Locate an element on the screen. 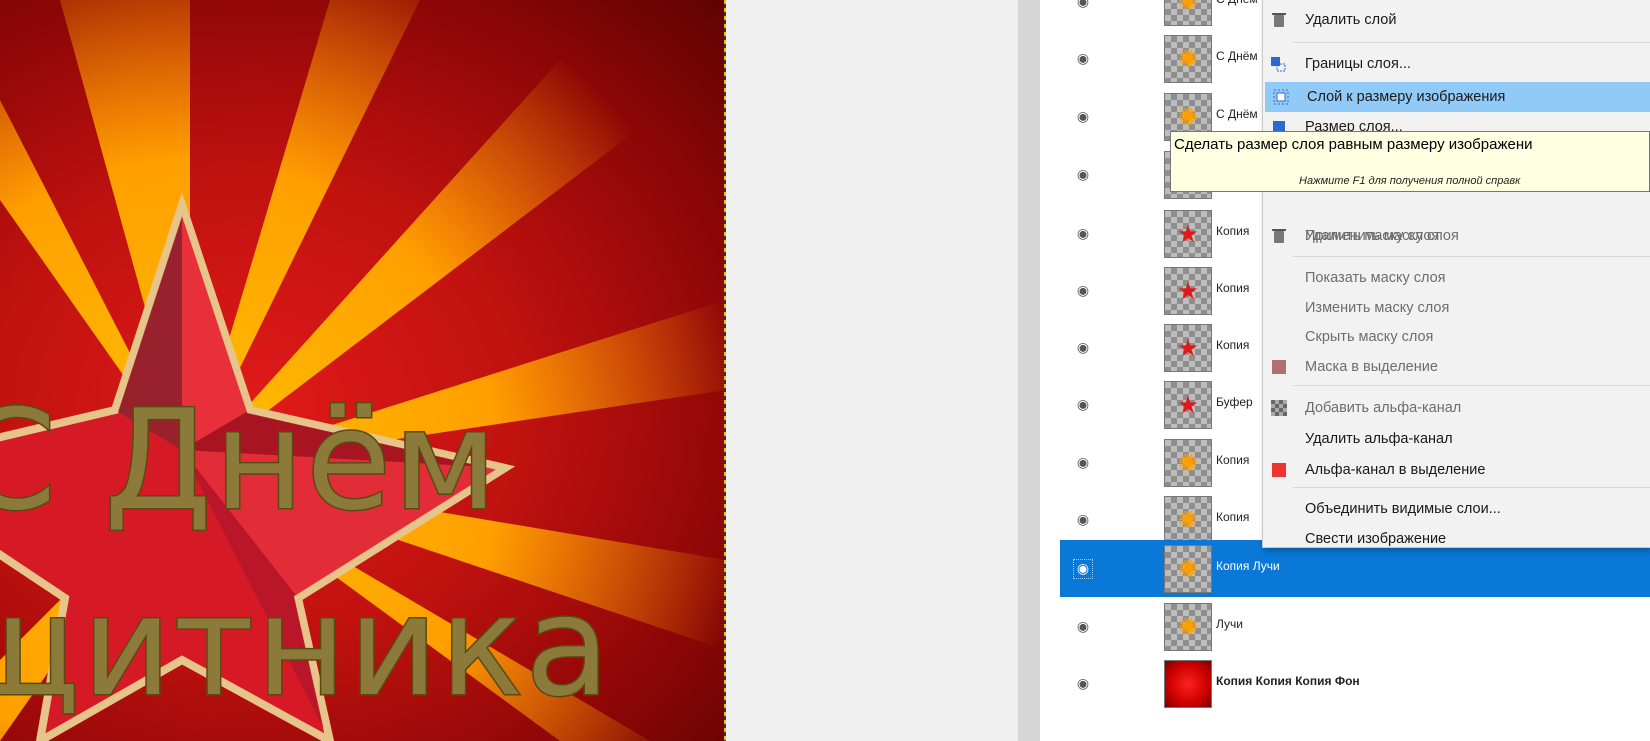 This screenshot has width=1650, height=741. canvas-text-line1: С Днём is located at coordinates (250, 460).